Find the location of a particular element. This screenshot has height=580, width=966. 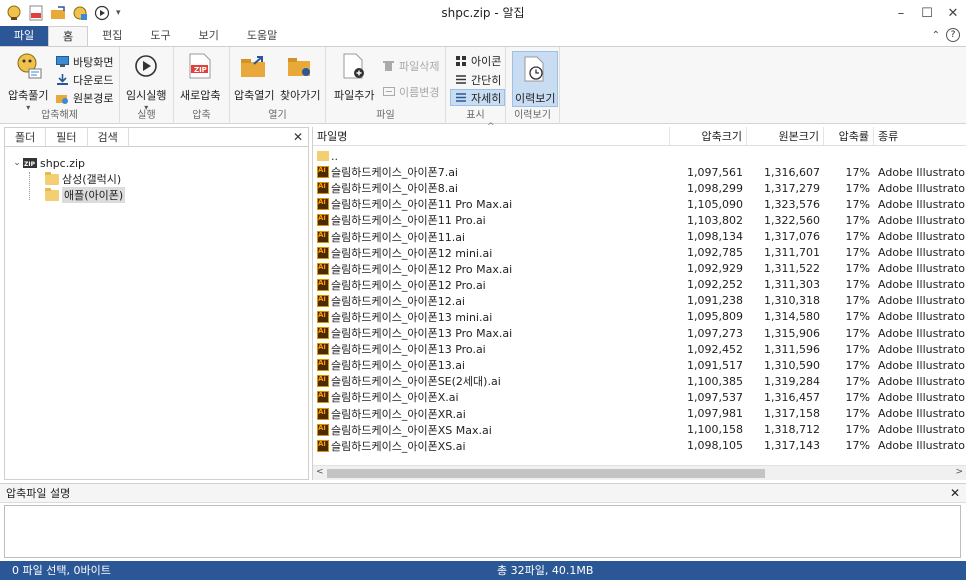

add-file-button: 파일추가 is located at coordinates (354, 77).